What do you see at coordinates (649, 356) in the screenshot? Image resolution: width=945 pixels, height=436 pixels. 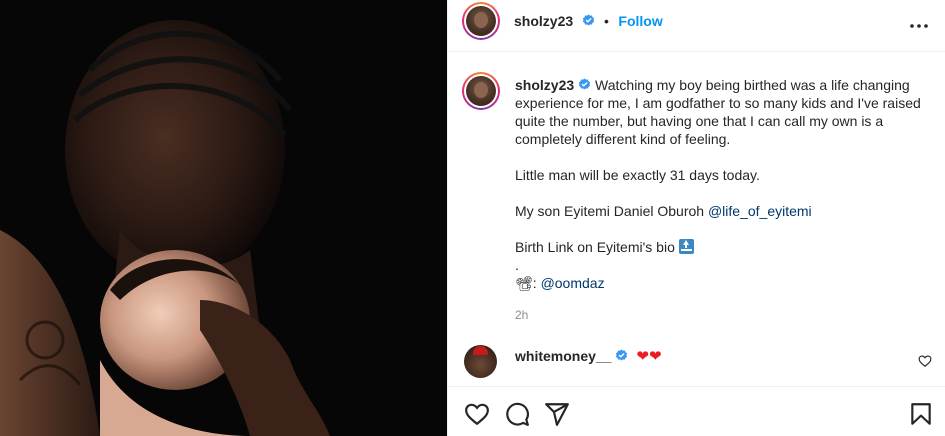 I see `comment-hearts: ❤❤` at bounding box center [649, 356].